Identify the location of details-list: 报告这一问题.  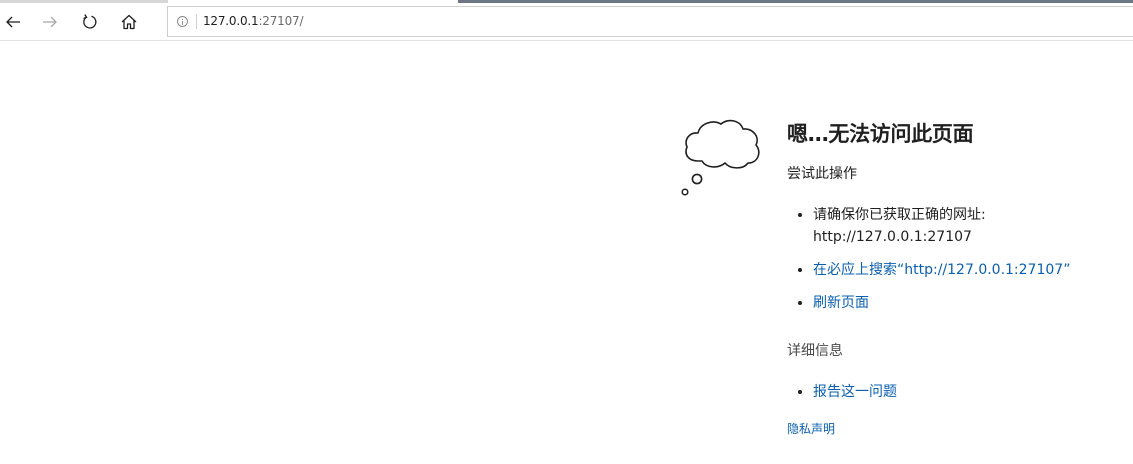
(957, 392).